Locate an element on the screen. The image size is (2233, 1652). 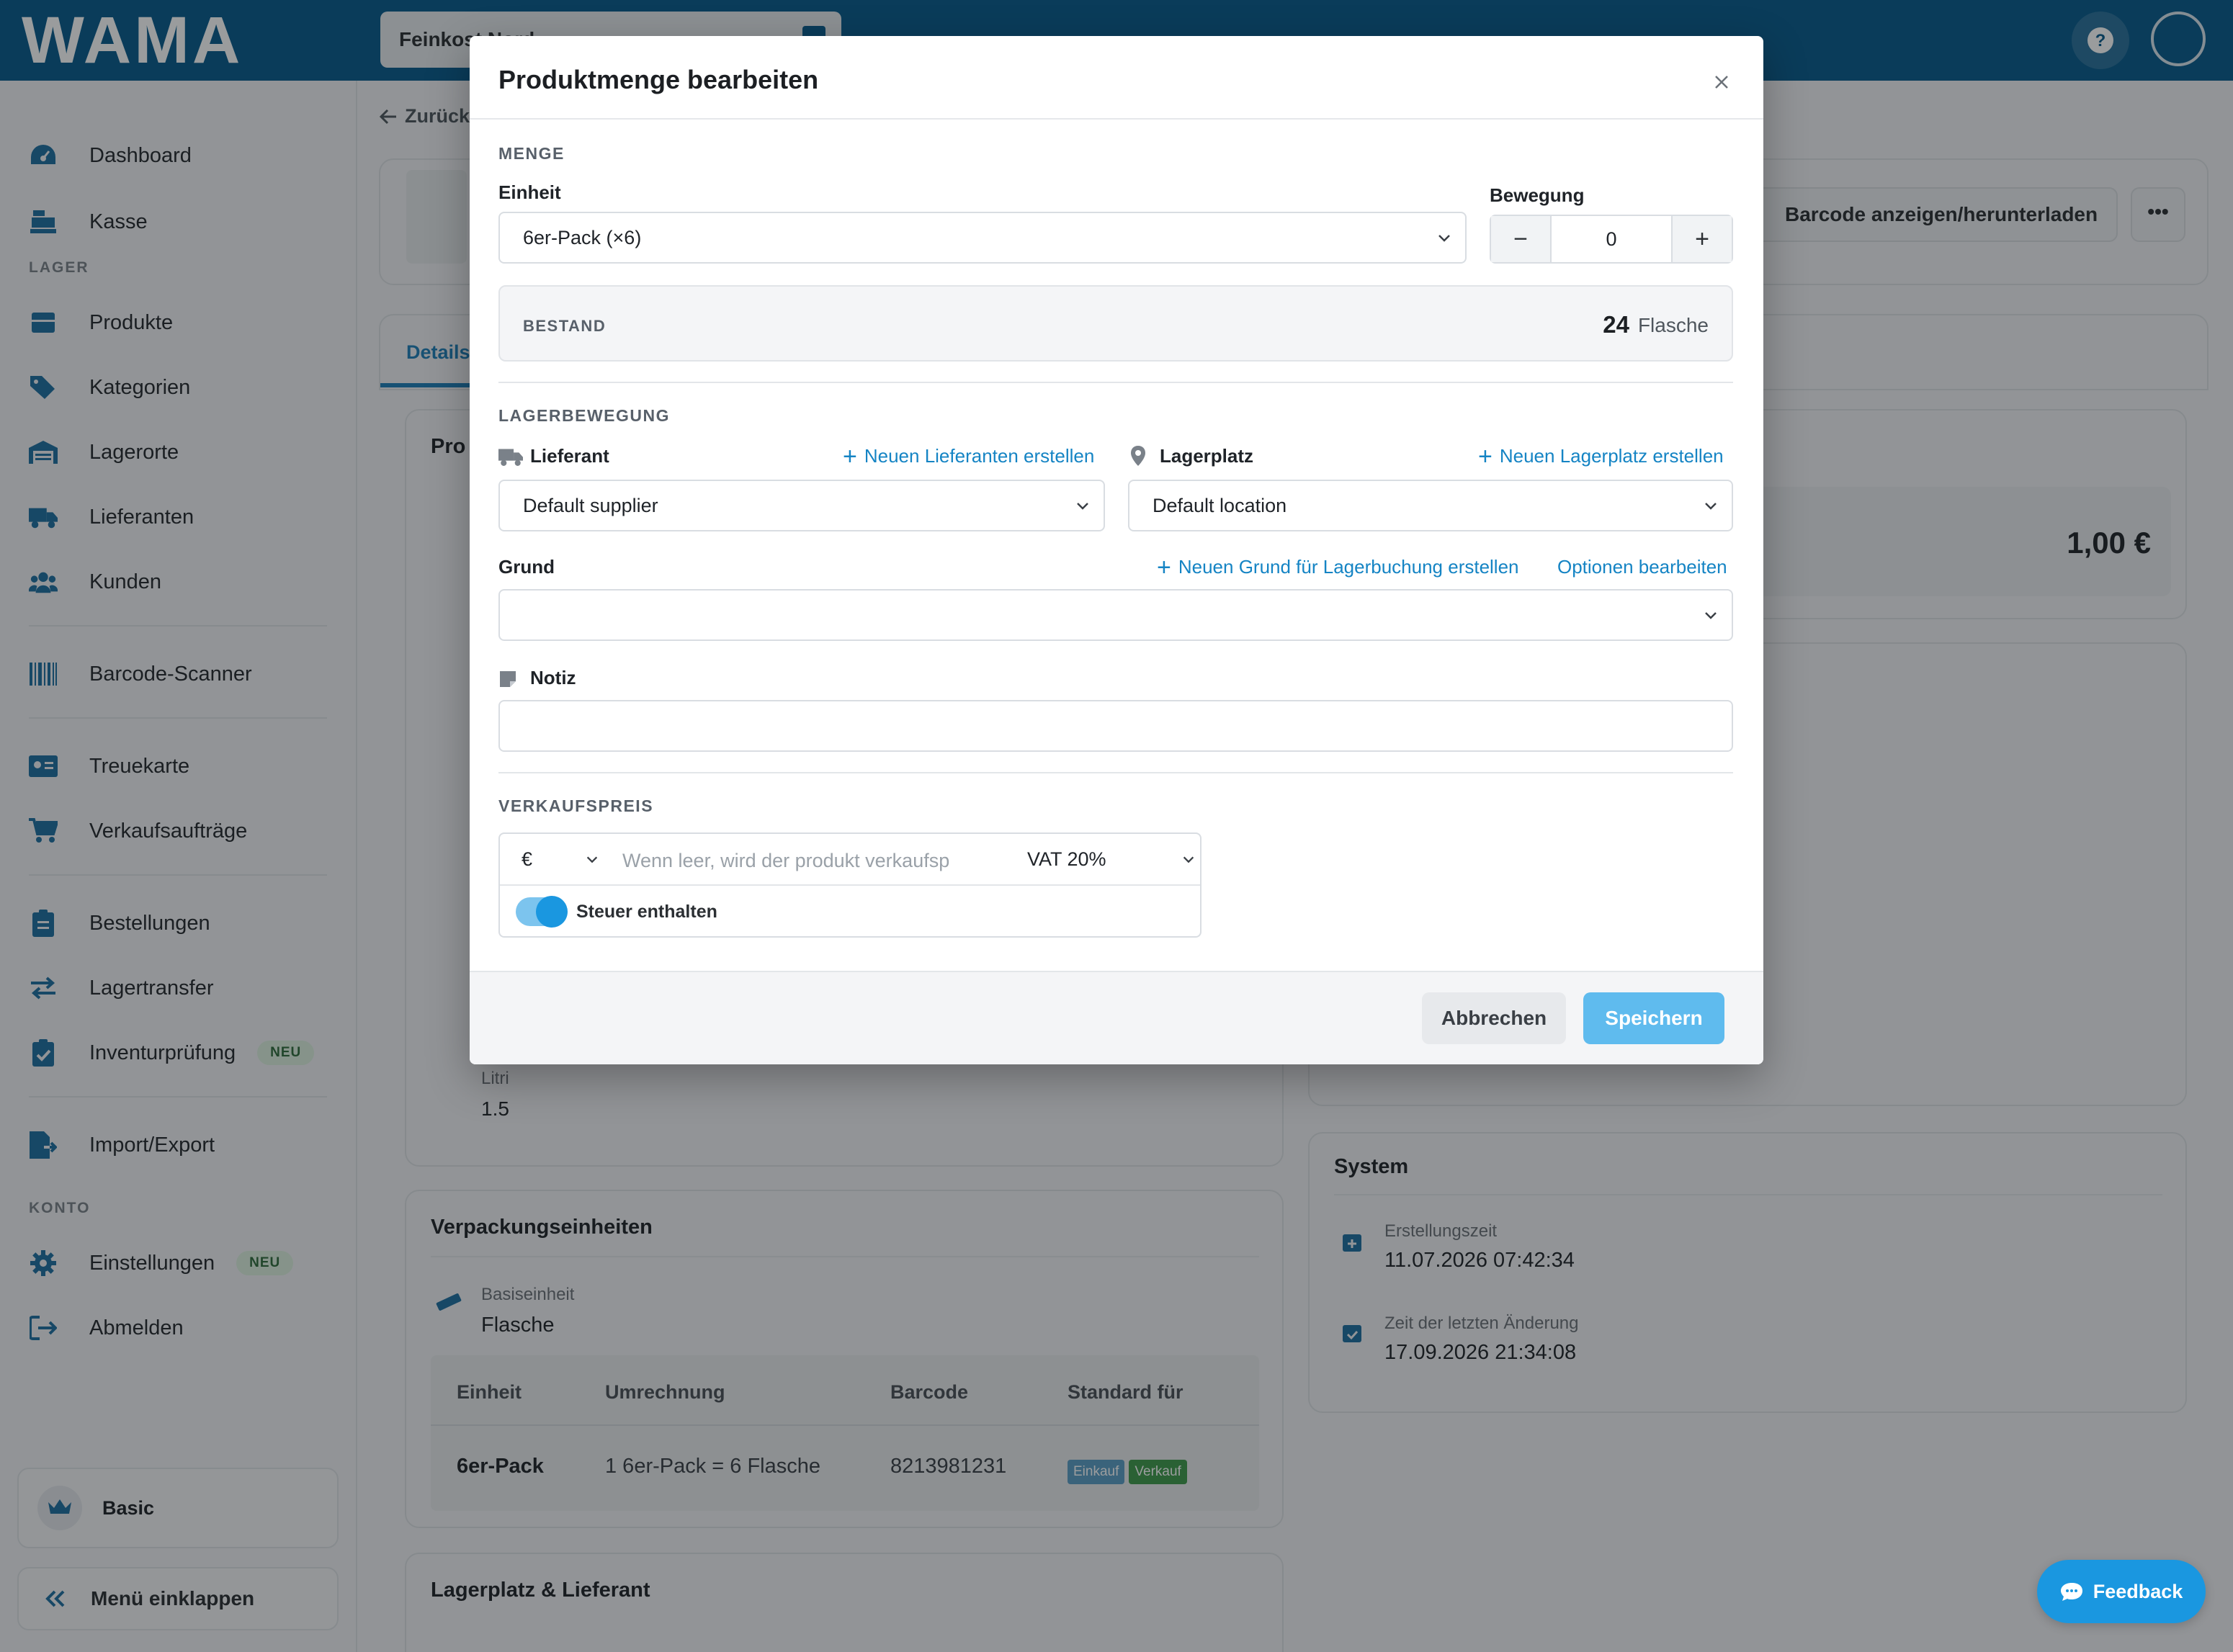
modal-footer: Abbrechen Speichern is located at coordinates (1116, 1017).